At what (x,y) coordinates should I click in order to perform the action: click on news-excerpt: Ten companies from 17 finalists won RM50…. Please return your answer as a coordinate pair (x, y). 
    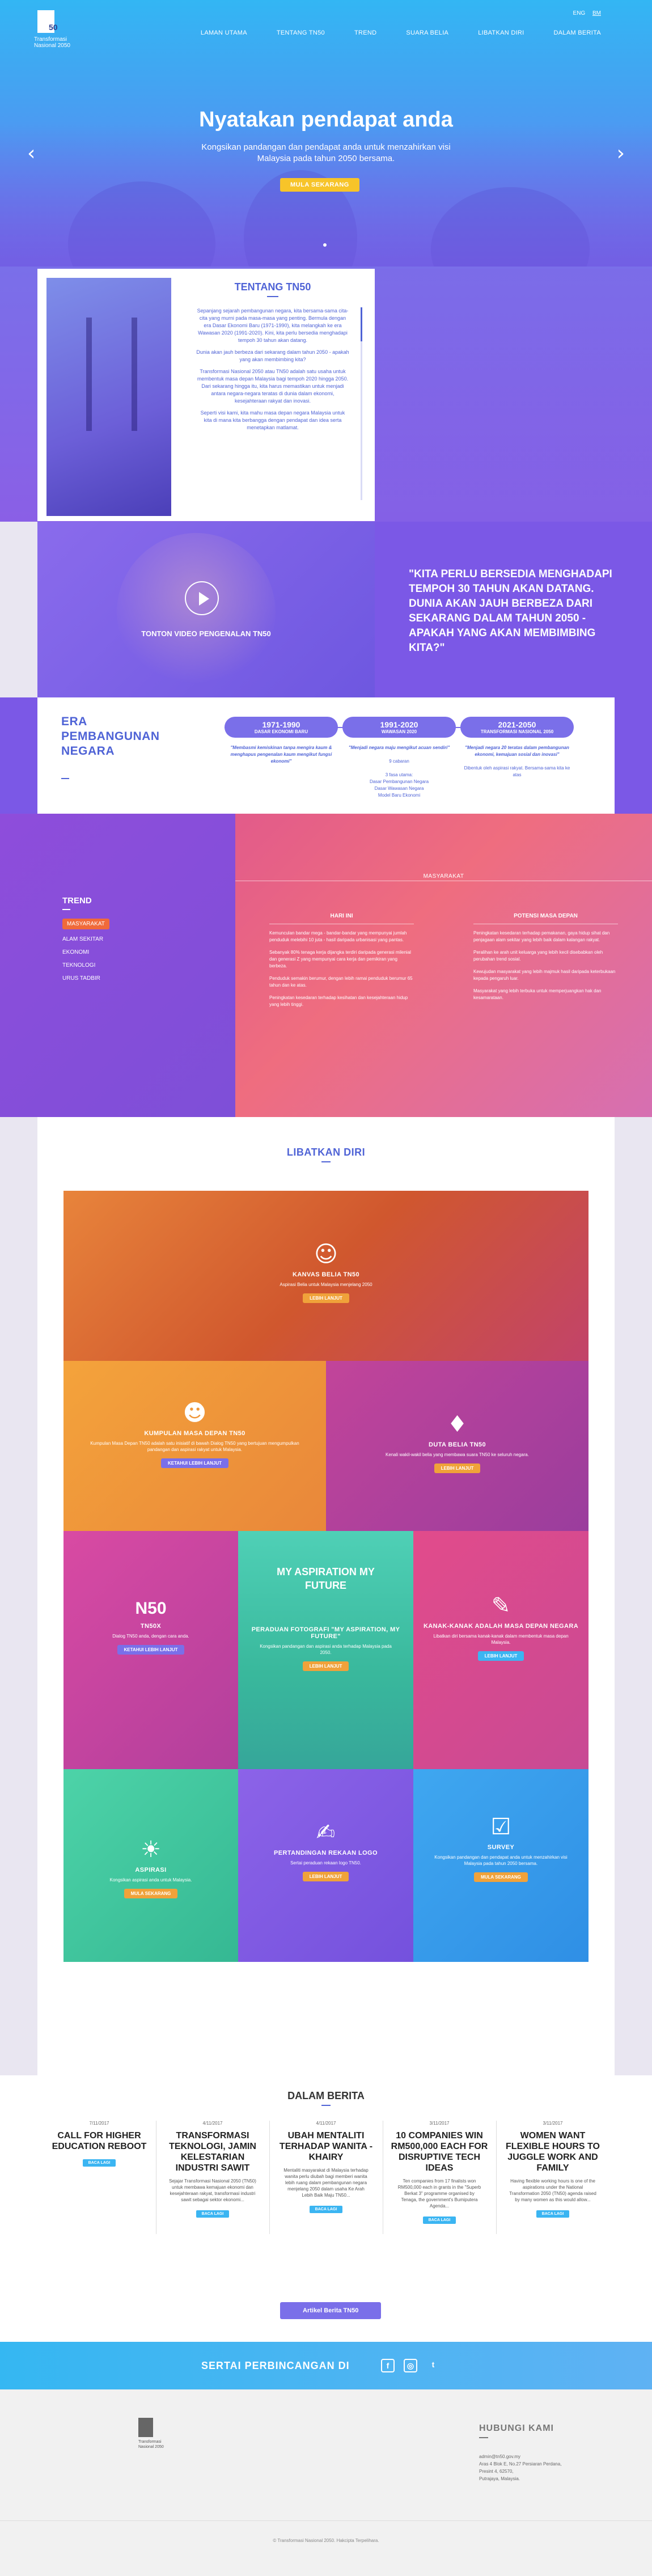
    Looking at the image, I should click on (439, 2194).